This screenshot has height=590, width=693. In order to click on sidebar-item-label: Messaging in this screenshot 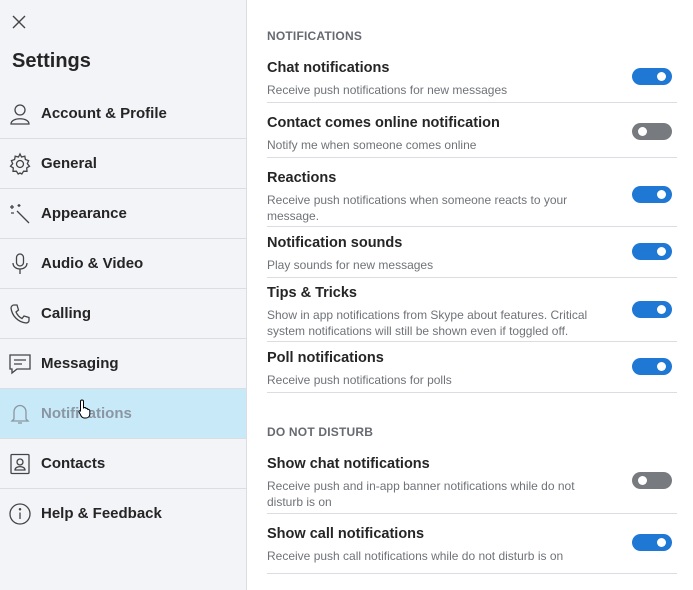, I will do `click(80, 363)`.